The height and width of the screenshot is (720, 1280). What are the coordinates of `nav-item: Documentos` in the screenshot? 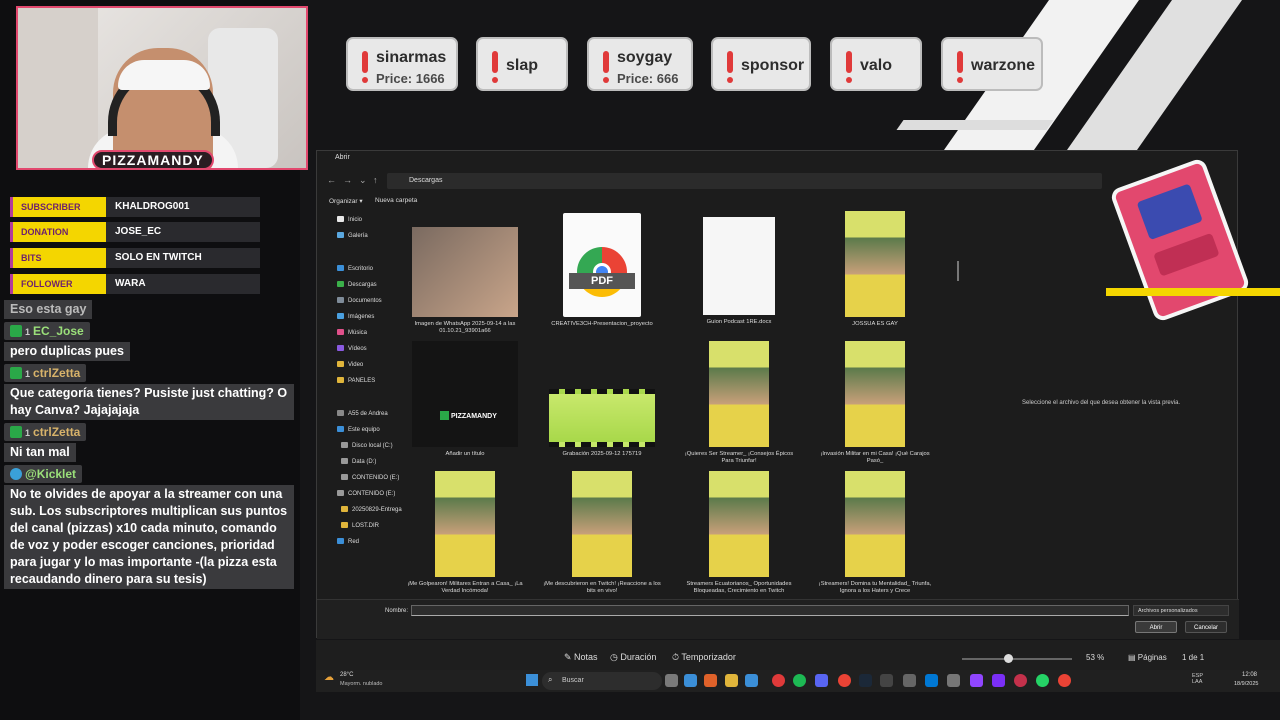 It's located at (359, 300).